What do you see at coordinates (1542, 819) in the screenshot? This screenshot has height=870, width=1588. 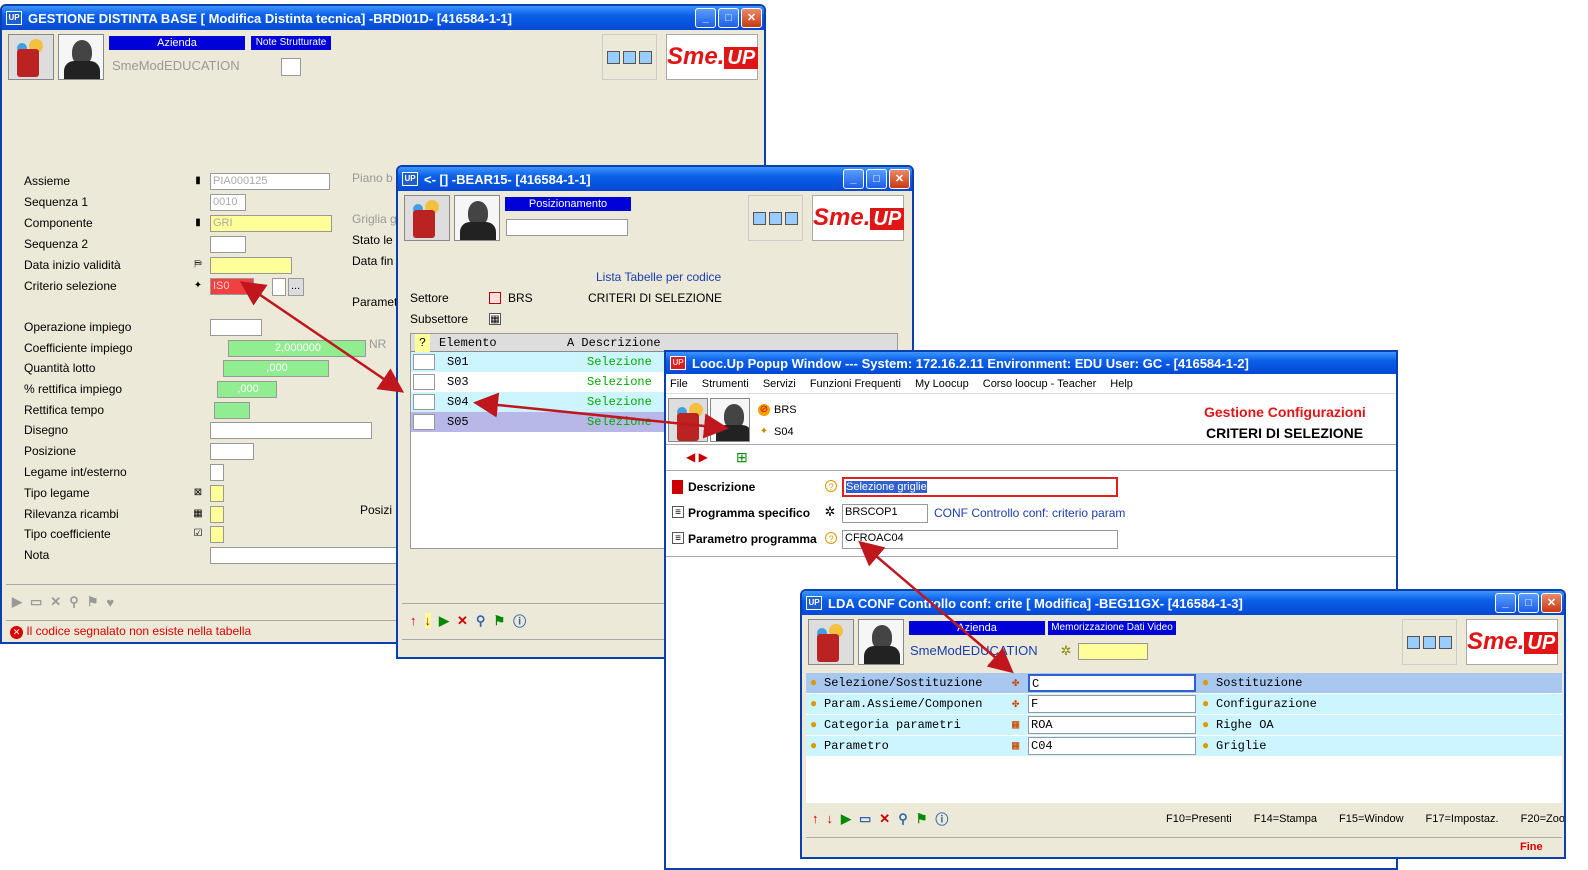 I see `function-key: F20=Zoom` at bounding box center [1542, 819].